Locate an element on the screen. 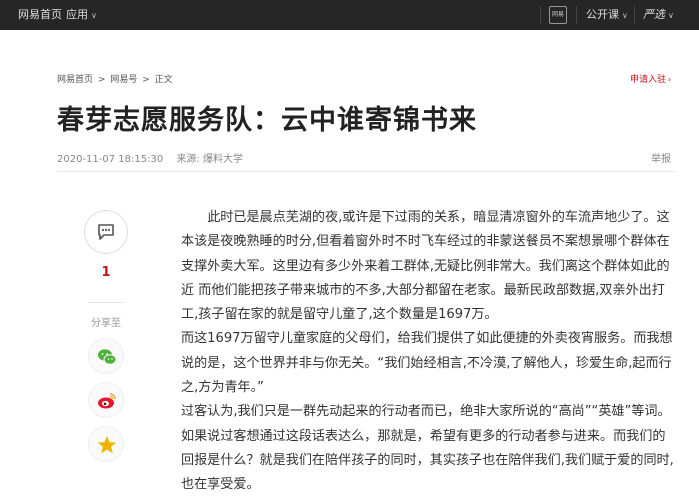  apply-join-link: 申请入驻 › is located at coordinates (650, 78).